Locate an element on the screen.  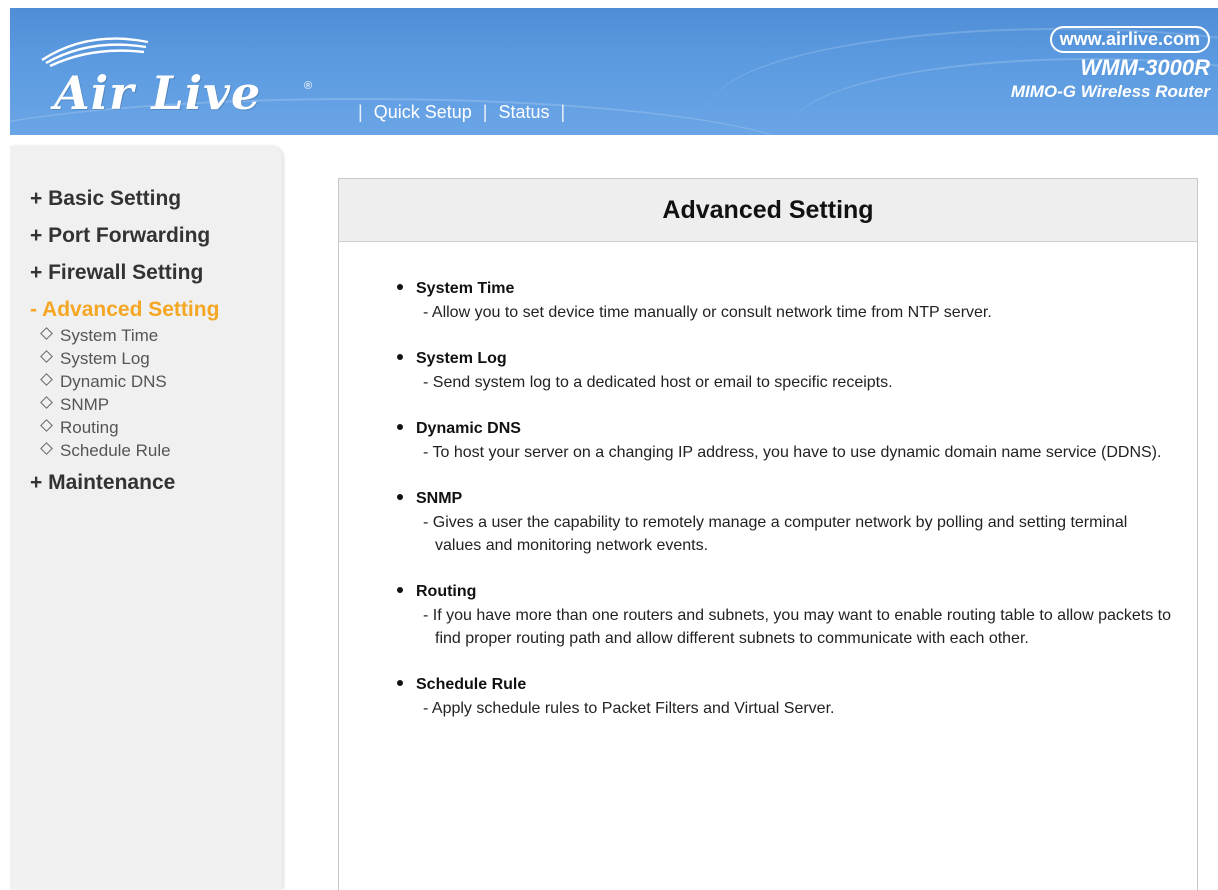
item-title: System Time is located at coordinates (787, 289).